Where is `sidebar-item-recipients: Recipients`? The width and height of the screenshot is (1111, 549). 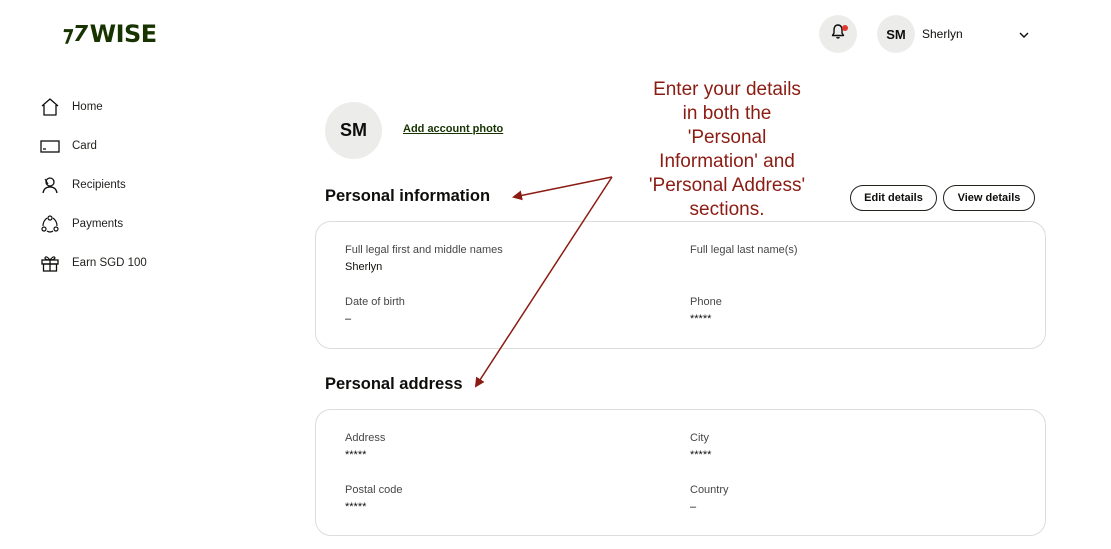
sidebar-item-recipients: Recipients is located at coordinates (93, 184).